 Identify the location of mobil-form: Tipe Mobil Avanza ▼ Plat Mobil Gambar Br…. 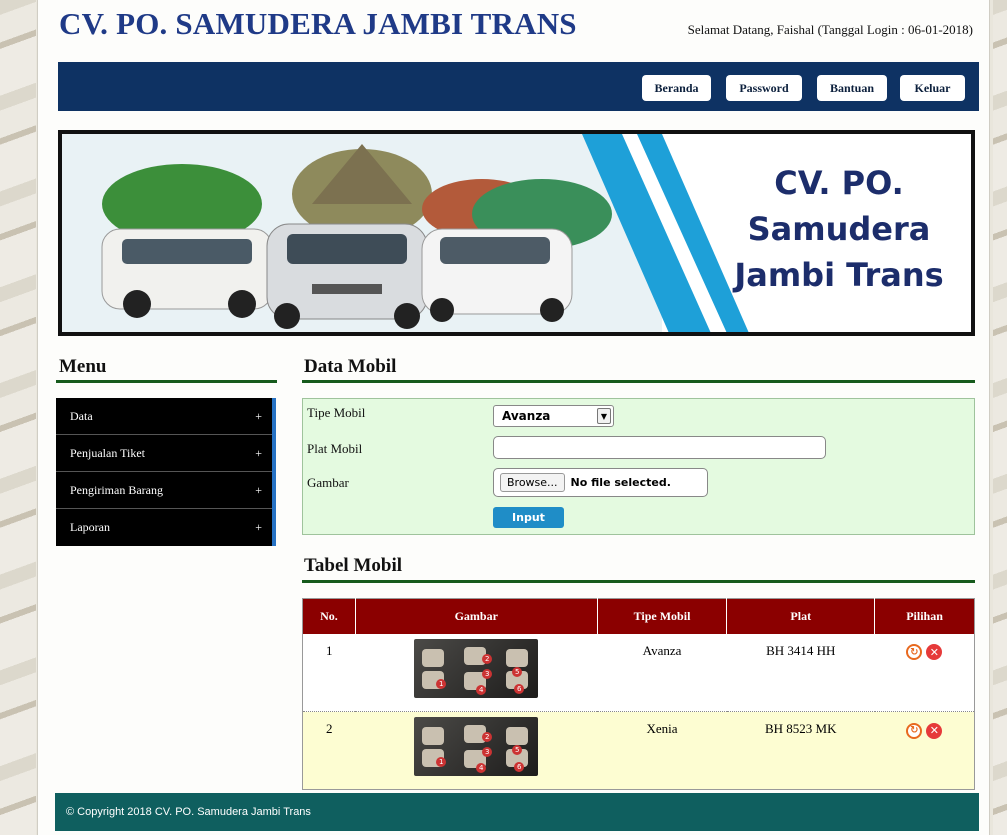
(638, 466).